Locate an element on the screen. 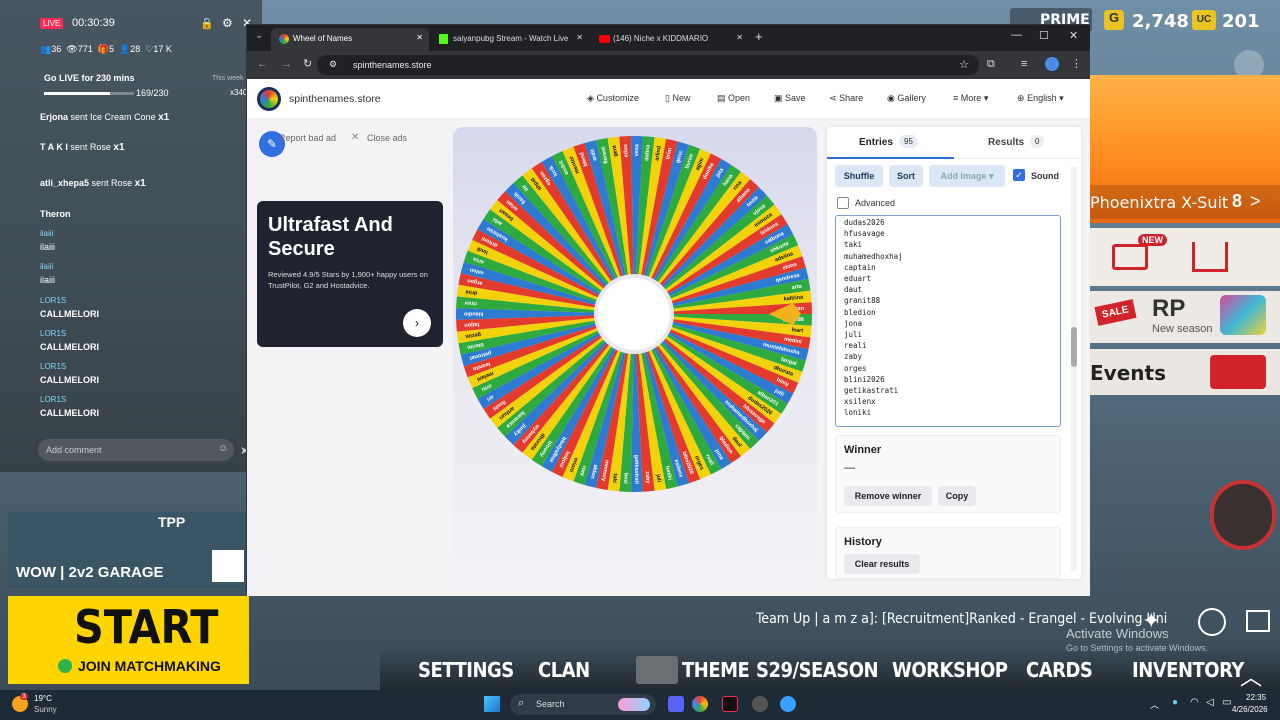 Image resolution: width=1280 pixels, height=720 pixels. store-tile: NEW is located at coordinates (1185, 257).